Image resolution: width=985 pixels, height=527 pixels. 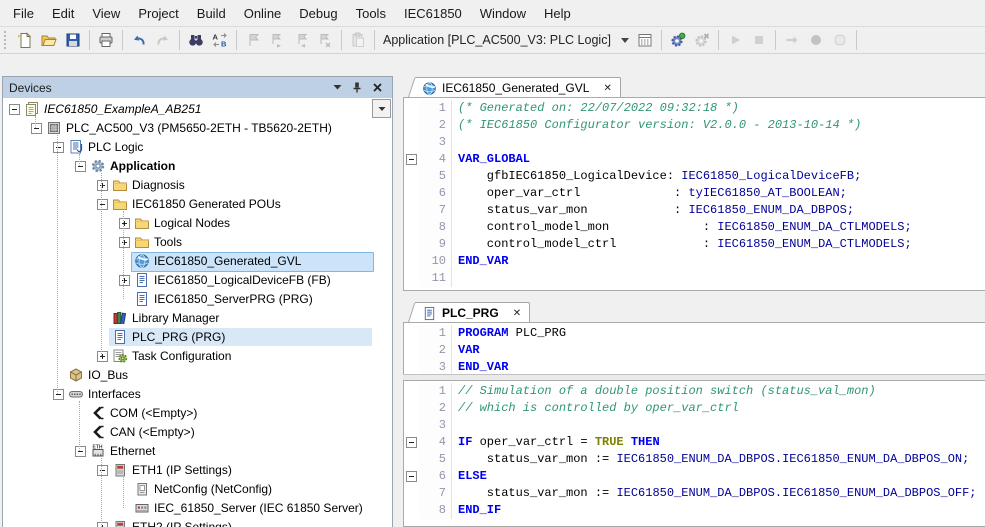 I want to click on tree-item-ethernet: ETH Ethernet, so click(x=197, y=451).